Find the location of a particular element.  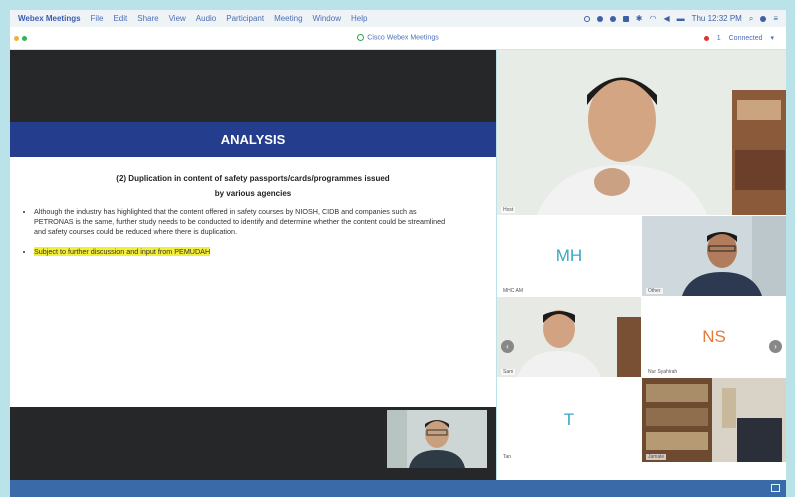

window-titlebar: Cisco Webex Meetings 1 Connected ▾ is located at coordinates (398, 38).